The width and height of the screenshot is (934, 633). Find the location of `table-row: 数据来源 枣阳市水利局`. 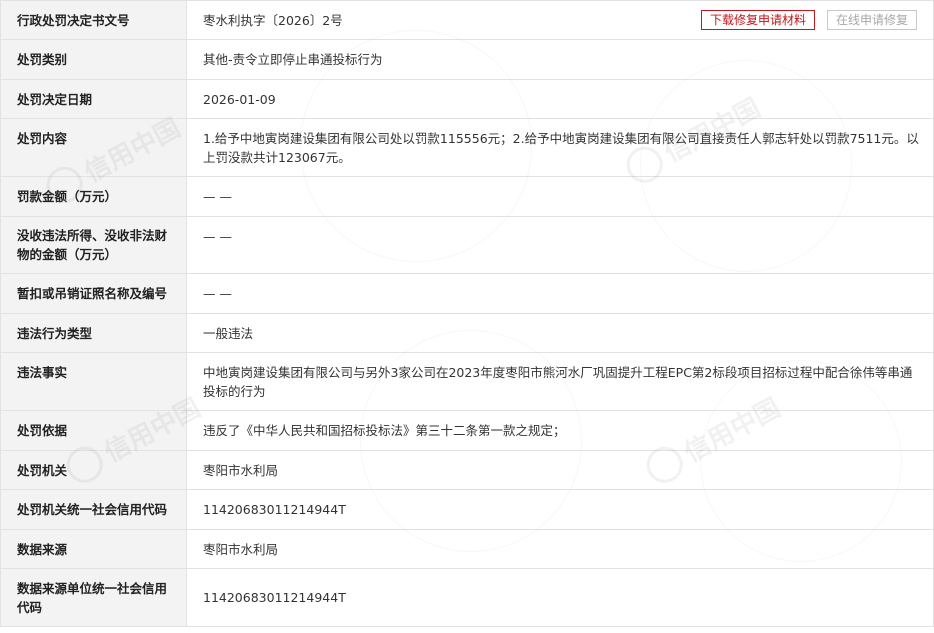

table-row: 数据来源 枣阳市水利局 is located at coordinates (467, 549).